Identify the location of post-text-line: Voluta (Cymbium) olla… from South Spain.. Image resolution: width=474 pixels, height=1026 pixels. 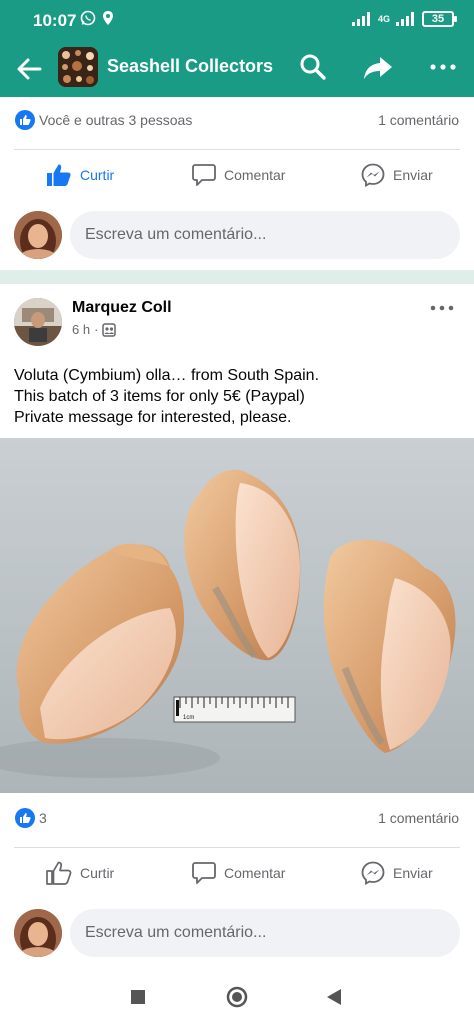
(167, 375).